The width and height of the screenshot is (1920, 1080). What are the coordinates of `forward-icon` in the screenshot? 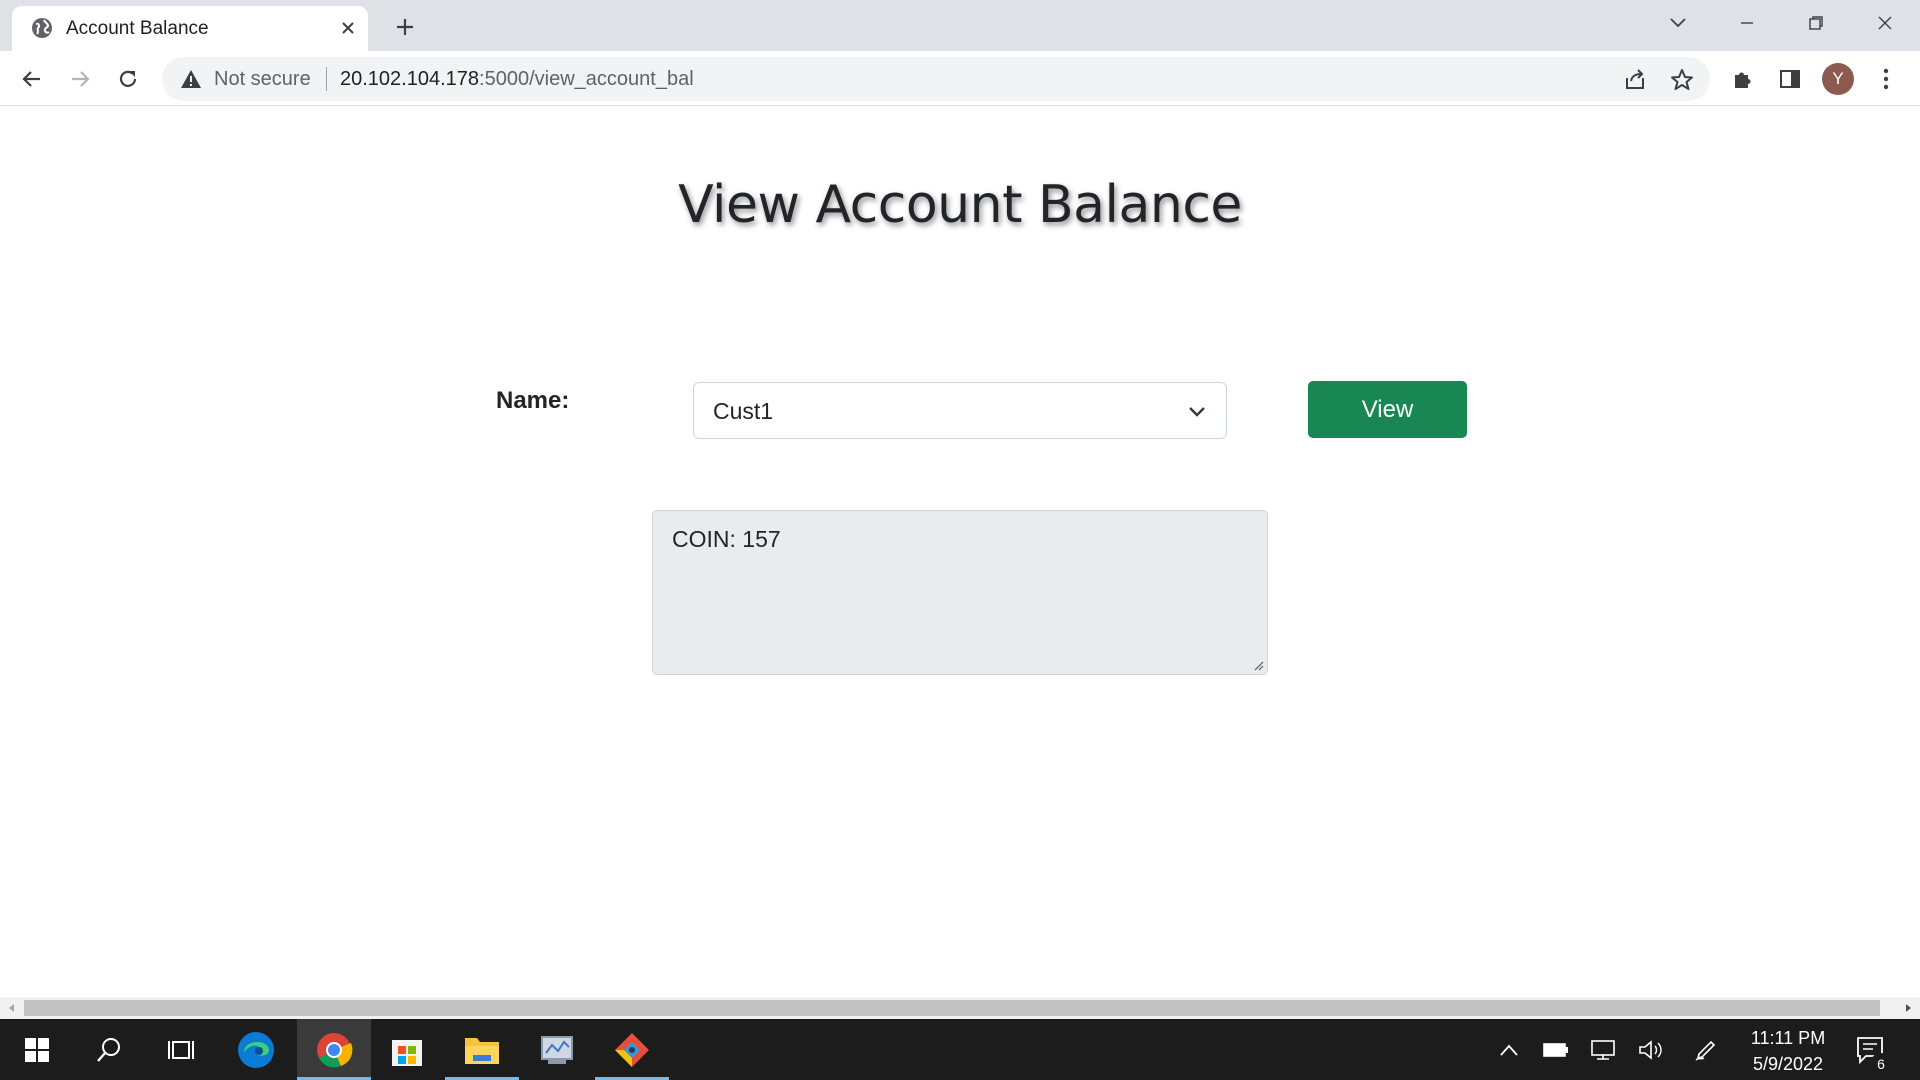 It's located at (80, 79).